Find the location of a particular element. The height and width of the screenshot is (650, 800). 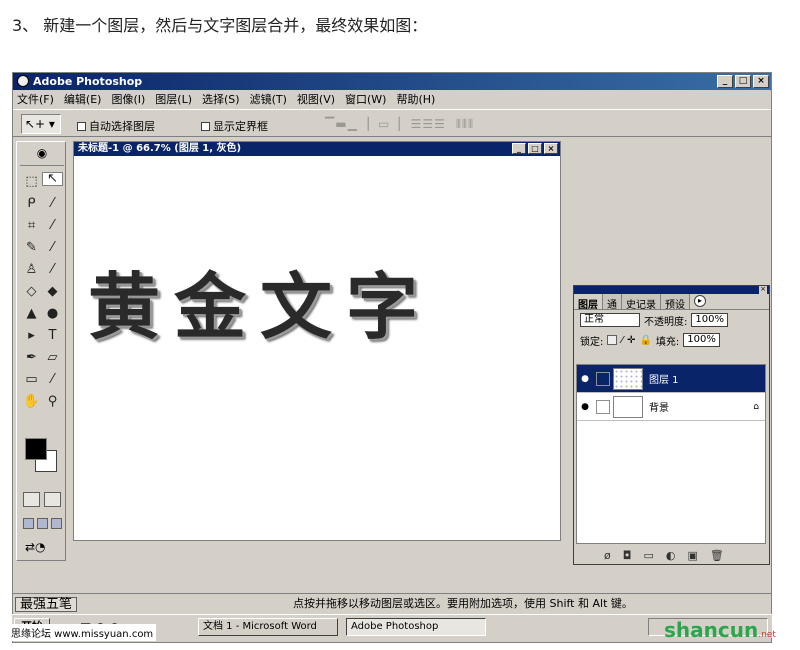

menu-help: 帮助(H) is located at coordinates (415, 99).